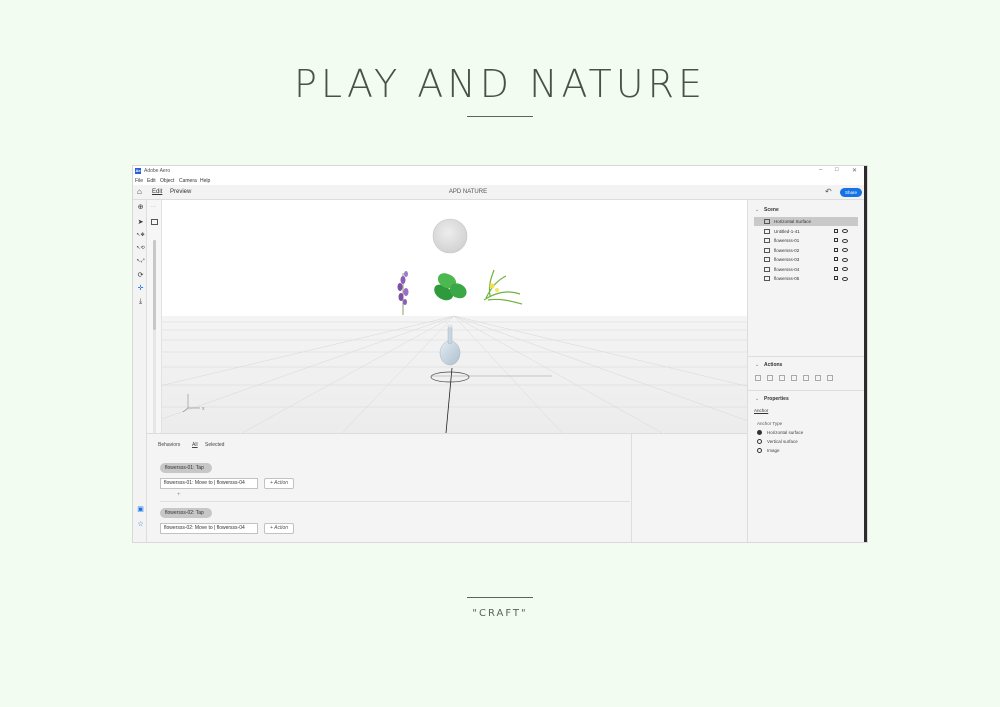  What do you see at coordinates (195, 445) in the screenshot?
I see `filter-all: All` at bounding box center [195, 445].